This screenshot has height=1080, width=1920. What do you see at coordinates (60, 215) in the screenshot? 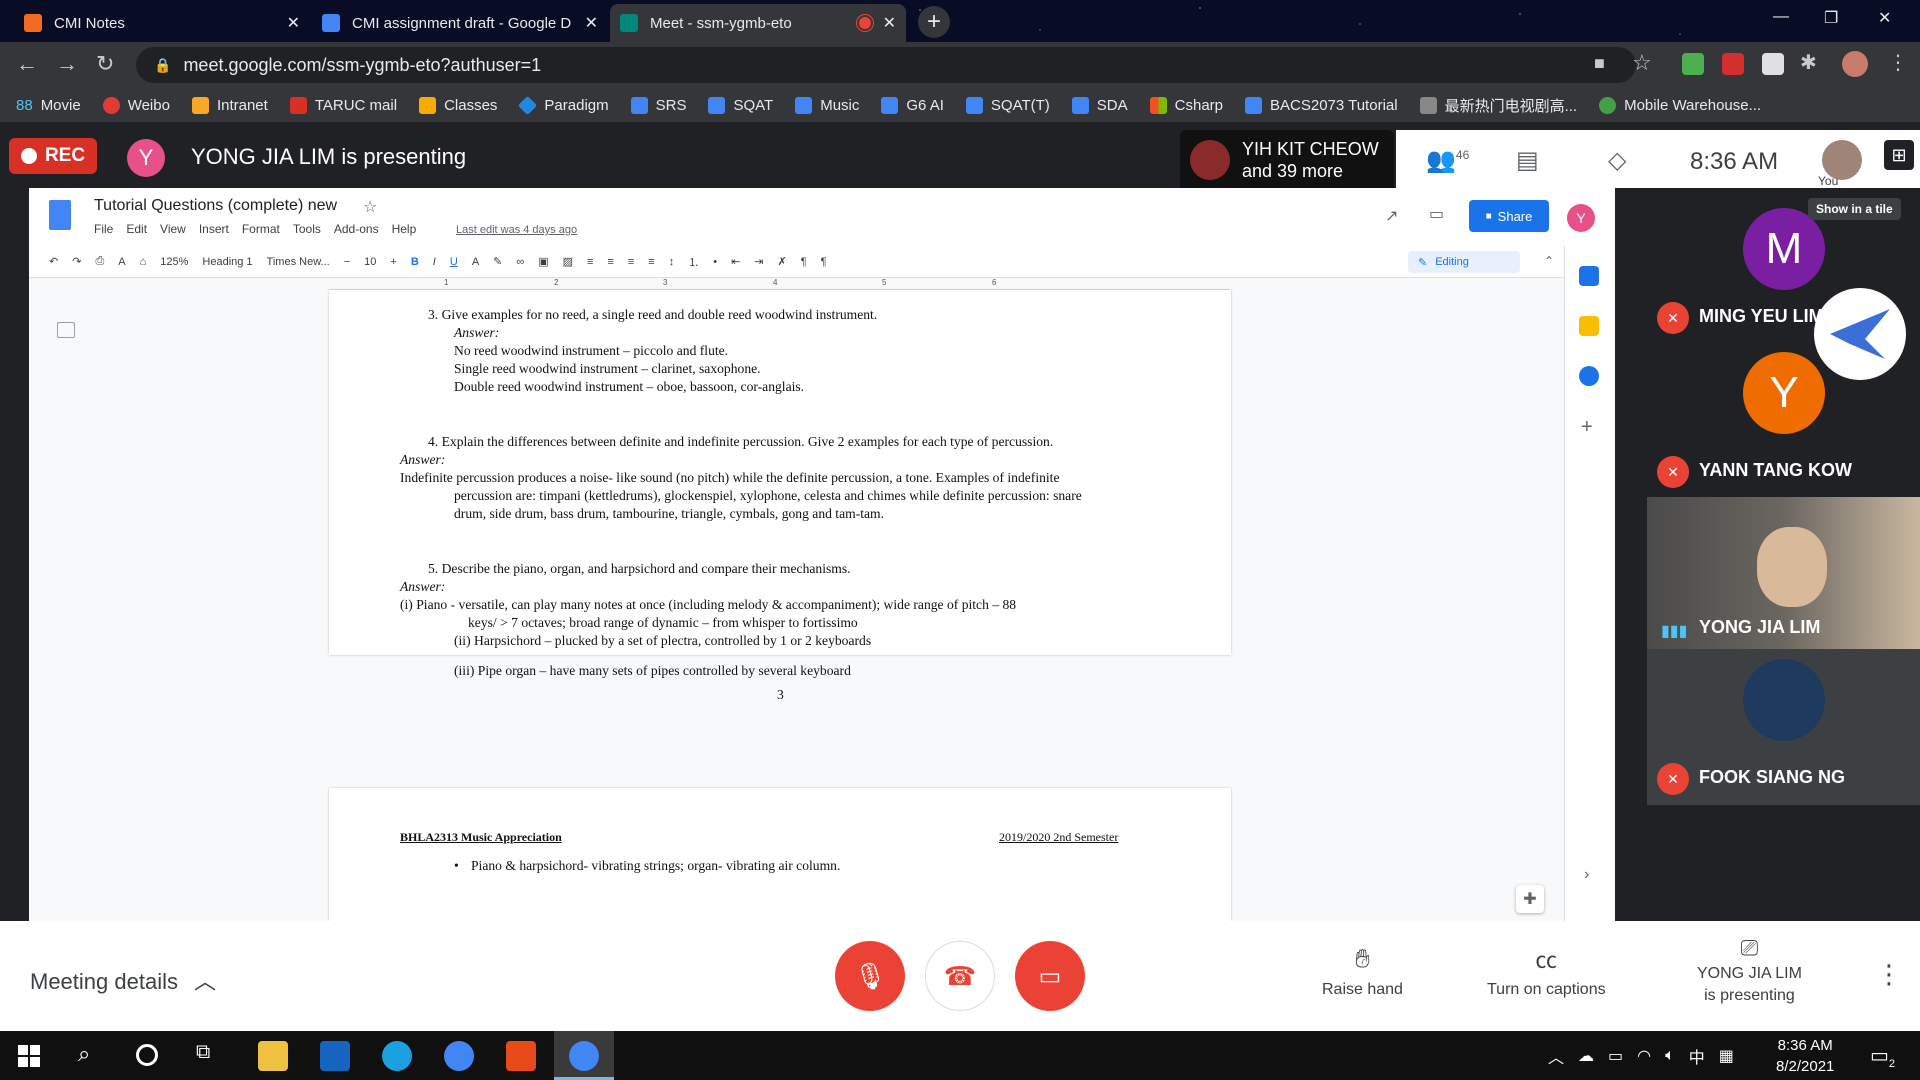
I see `docs-icon` at bounding box center [60, 215].